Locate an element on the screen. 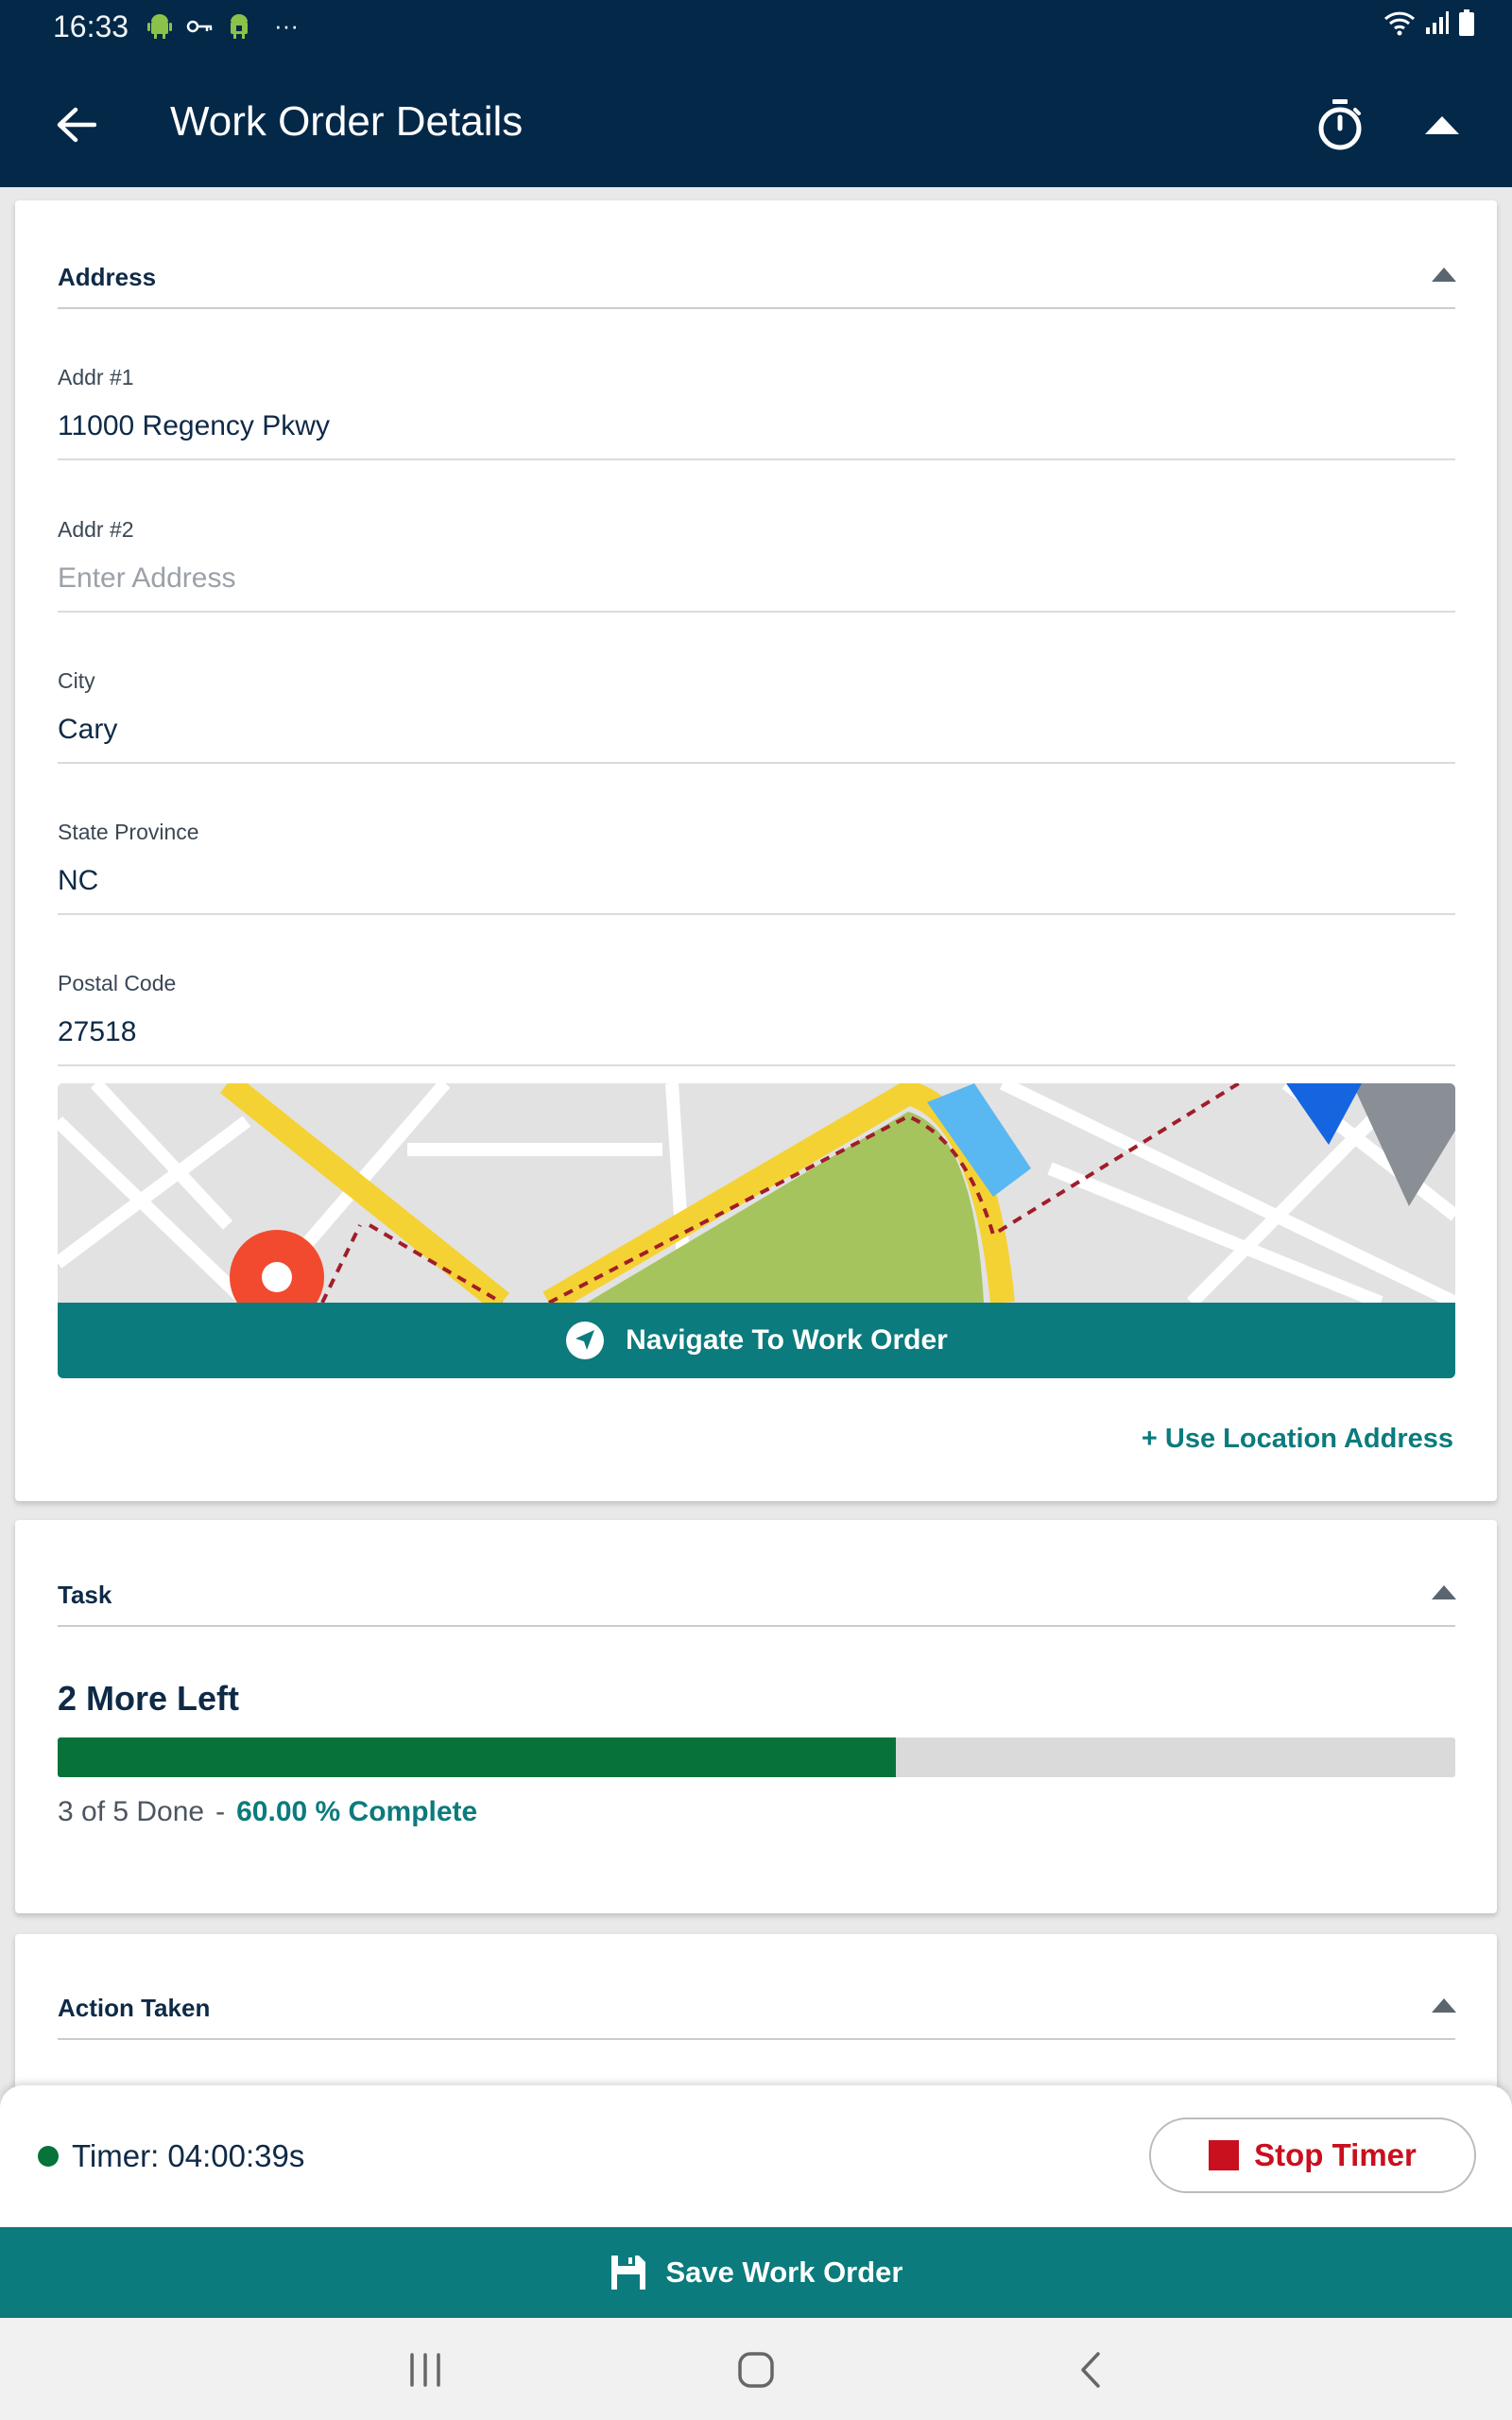  action-header-divider is located at coordinates (756, 2039).